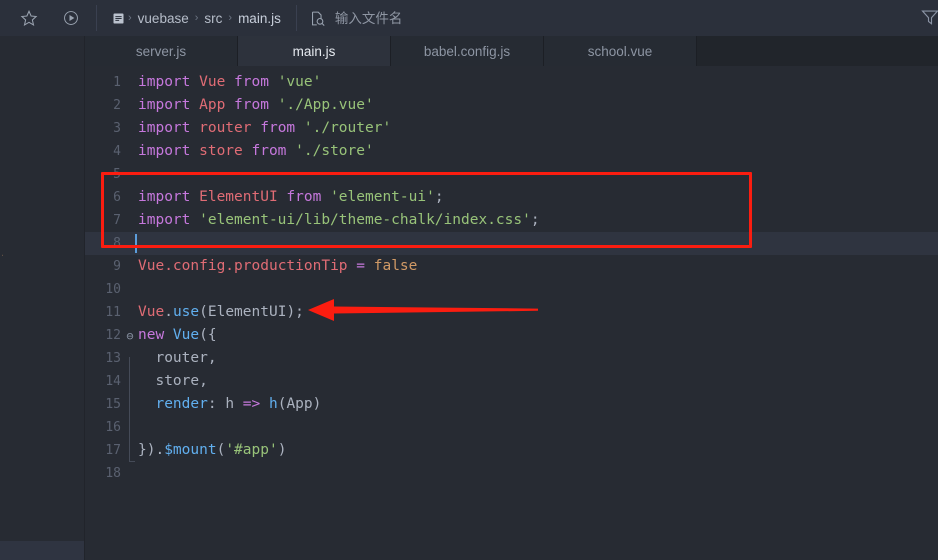 The width and height of the screenshot is (938, 560). Describe the element at coordinates (181, 404) in the screenshot. I see `code-token: render` at that location.